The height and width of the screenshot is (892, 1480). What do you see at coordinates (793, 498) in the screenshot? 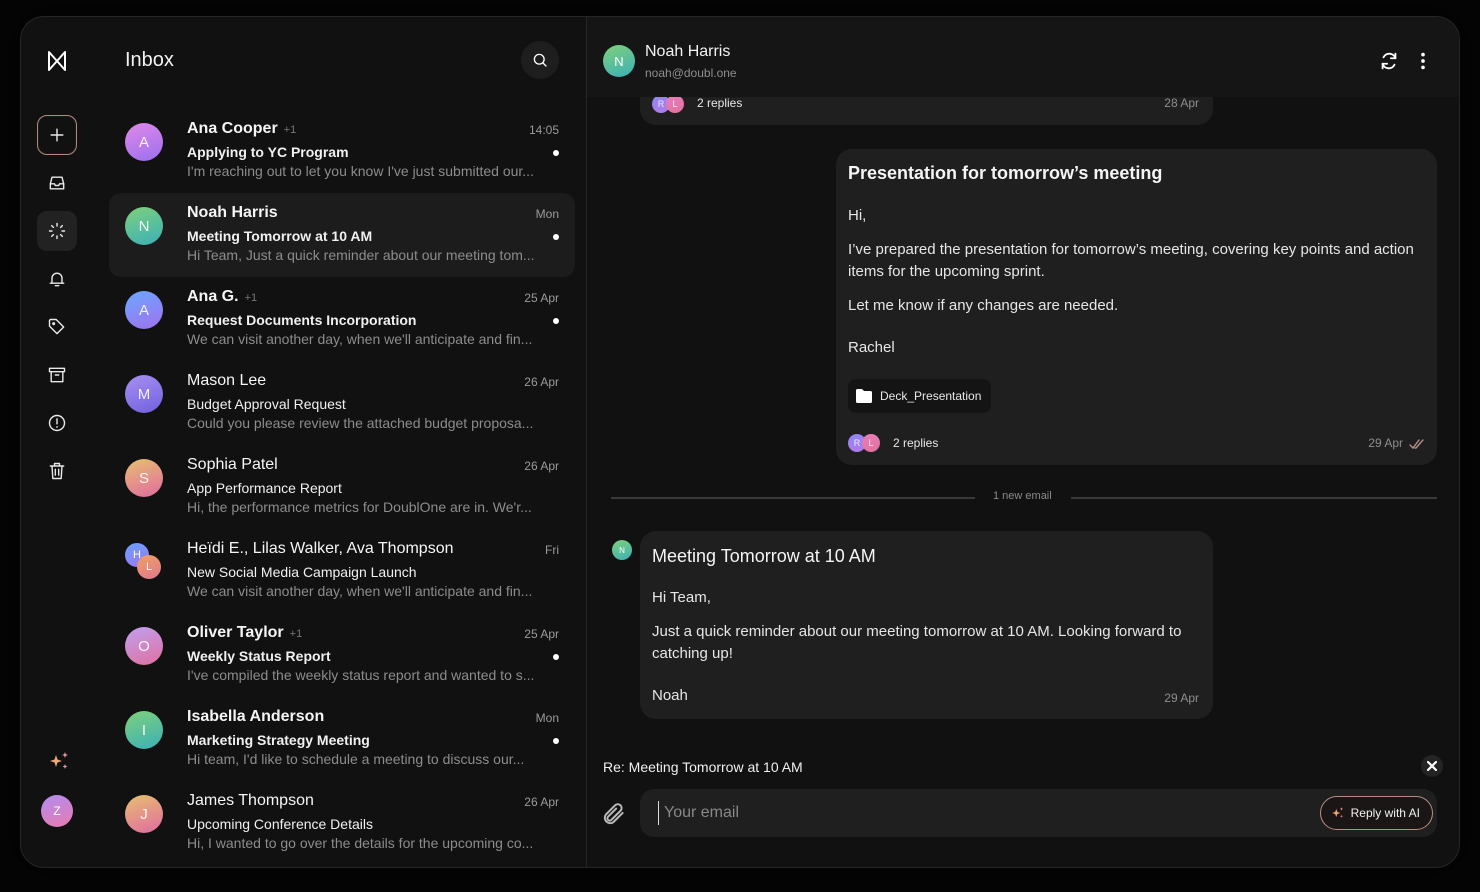
I see `separator-line` at bounding box center [793, 498].